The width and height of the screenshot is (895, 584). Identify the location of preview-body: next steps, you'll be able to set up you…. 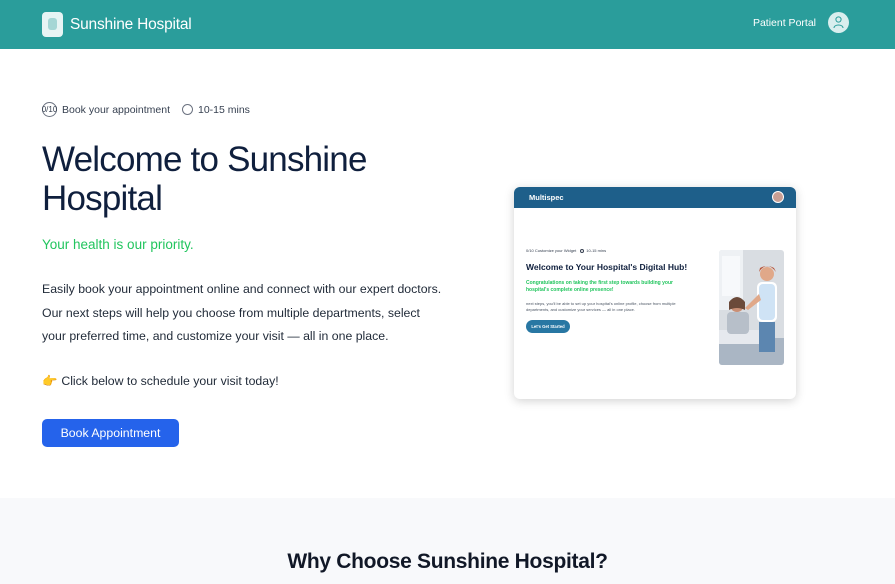
(601, 306).